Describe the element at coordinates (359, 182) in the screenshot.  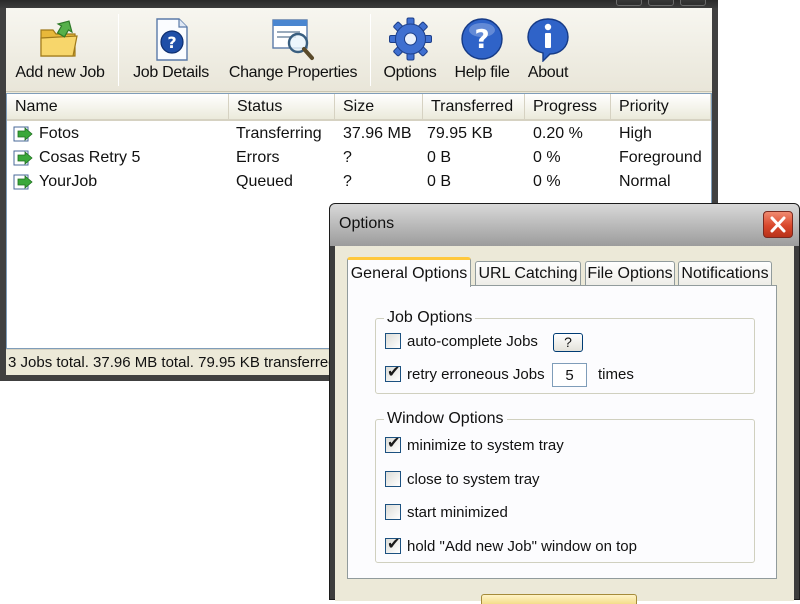
I see `job-row: YourJob Queued ? 0 B 0 % Normal` at that location.